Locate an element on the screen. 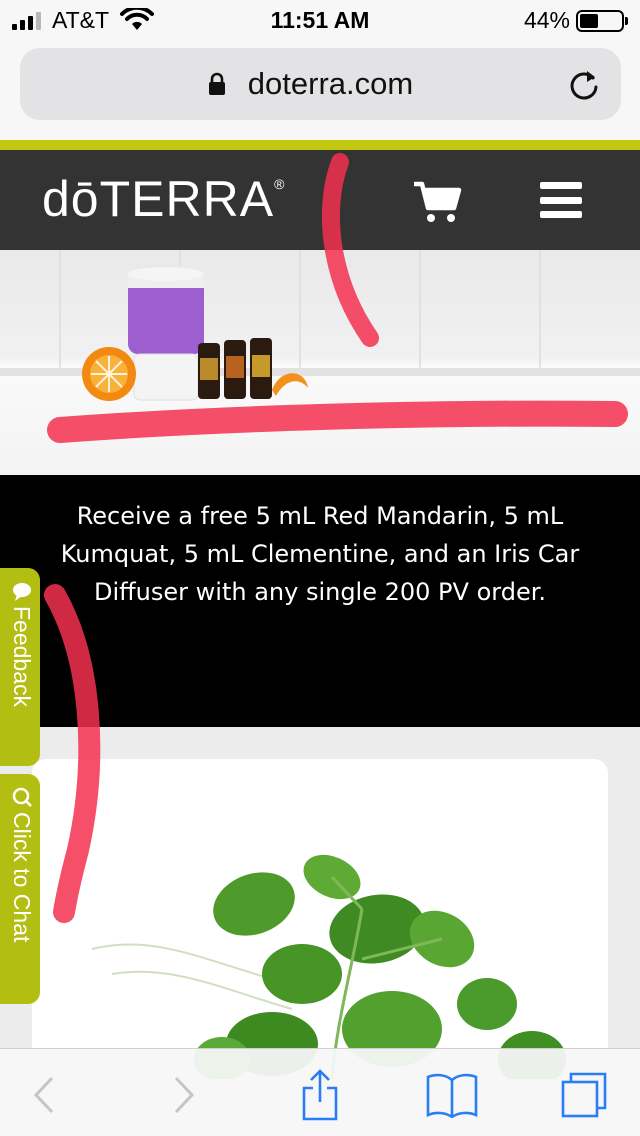 The image size is (640, 1136). chat-label: Click to Chat is located at coordinates (22, 877).